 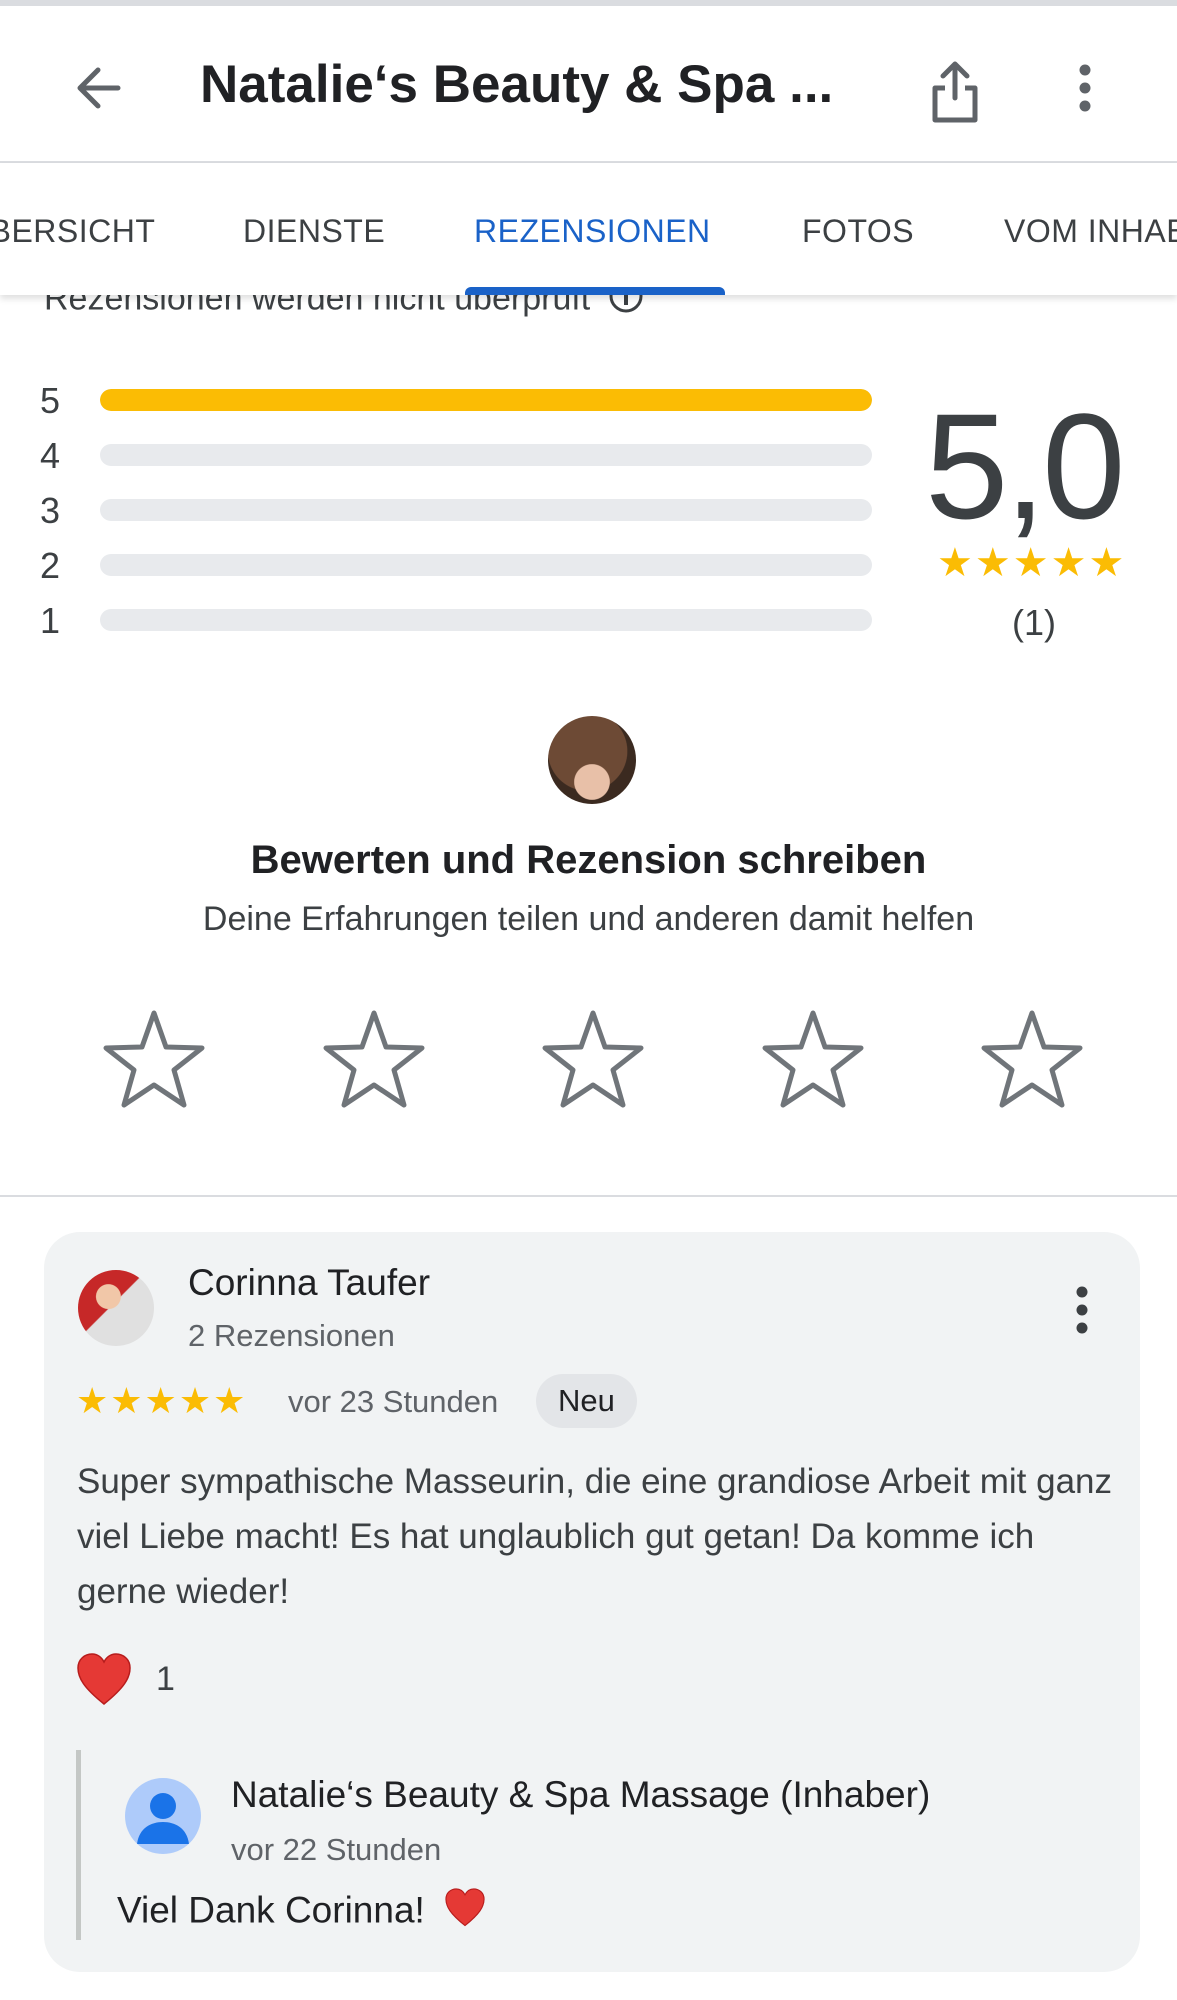 I want to click on dist-label-5: 5, so click(x=50, y=400).